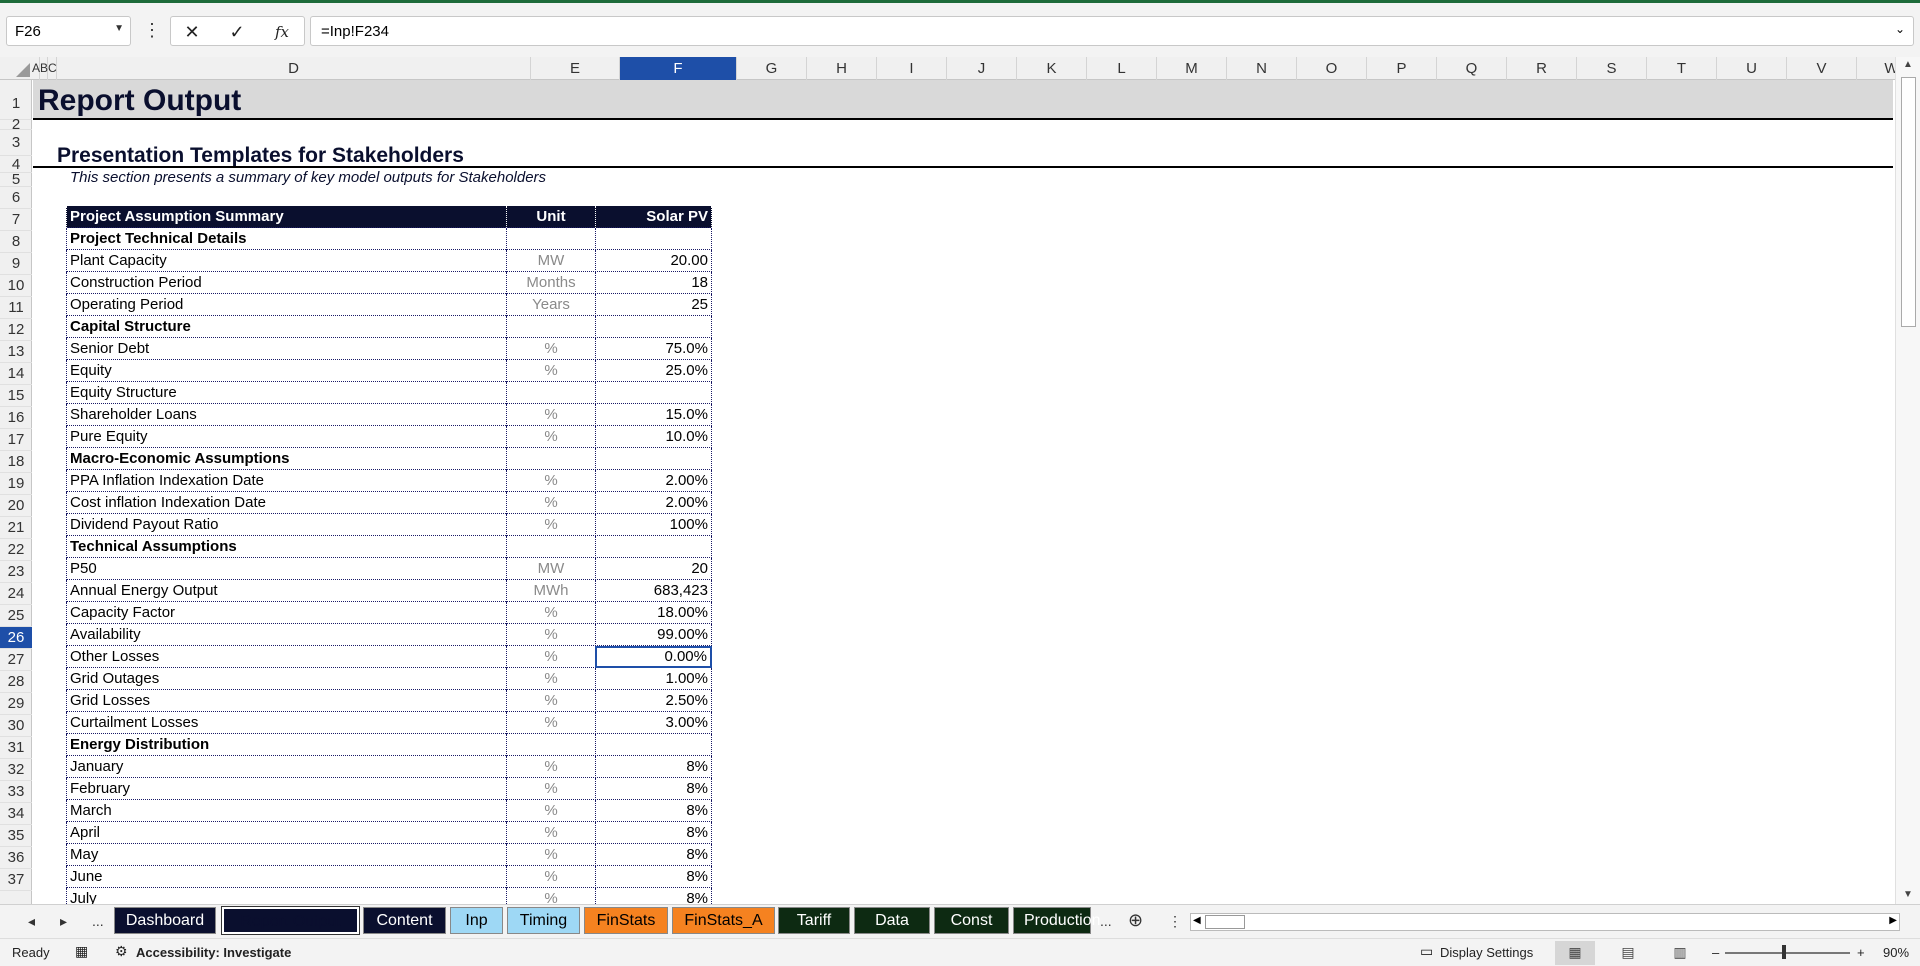  What do you see at coordinates (971, 920) in the screenshot?
I see `sheet-tab-const: Const` at bounding box center [971, 920].